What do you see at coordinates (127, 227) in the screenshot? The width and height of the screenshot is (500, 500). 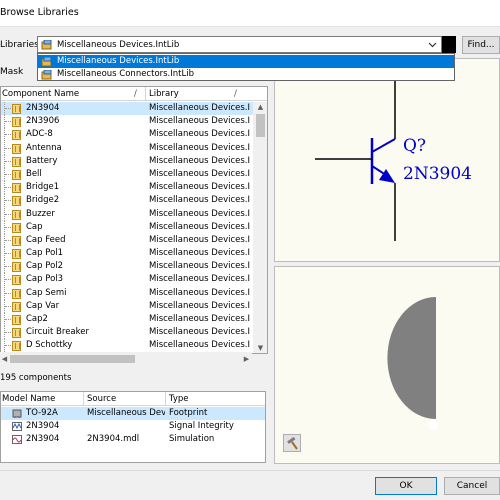 I see `component-row: Cap Miscellaneous Devices.I` at bounding box center [127, 227].